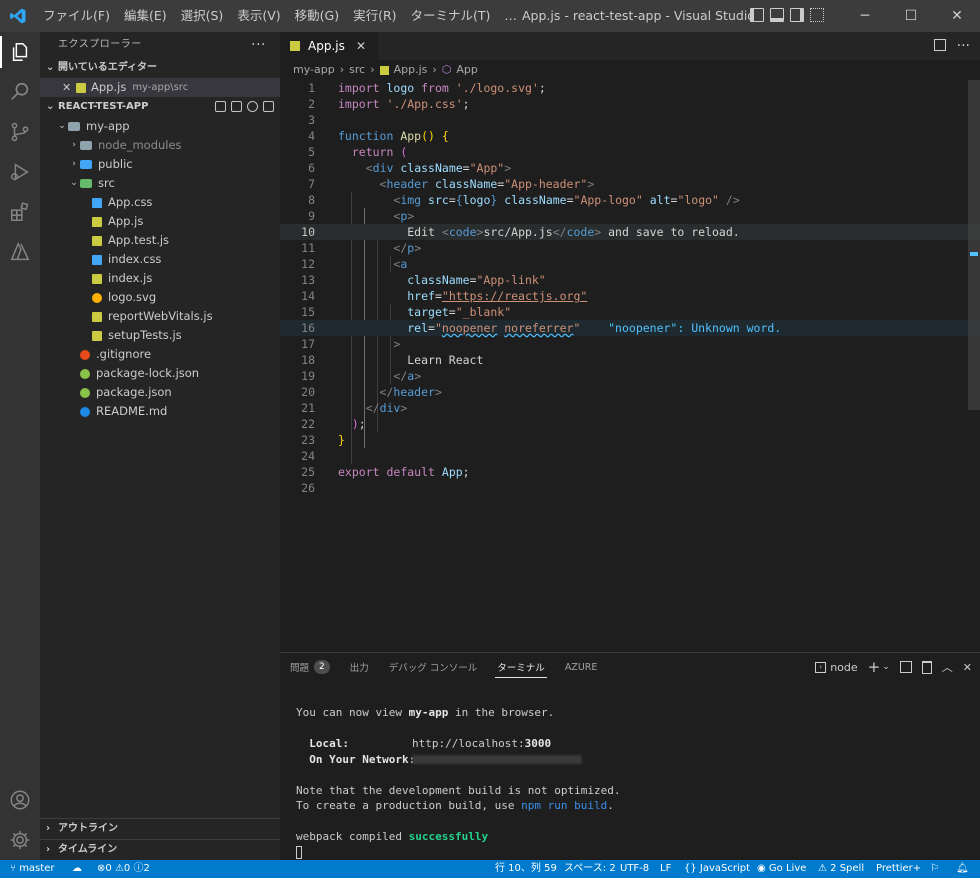 This screenshot has height=878, width=980. I want to click on code-line: 25 export default App;, so click(385, 472).